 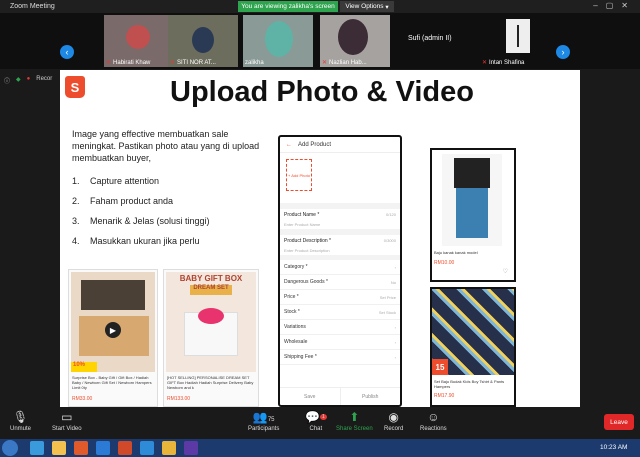 What do you see at coordinates (316, 417) in the screenshot?
I see `chat-icon: 💬 1` at bounding box center [316, 417].